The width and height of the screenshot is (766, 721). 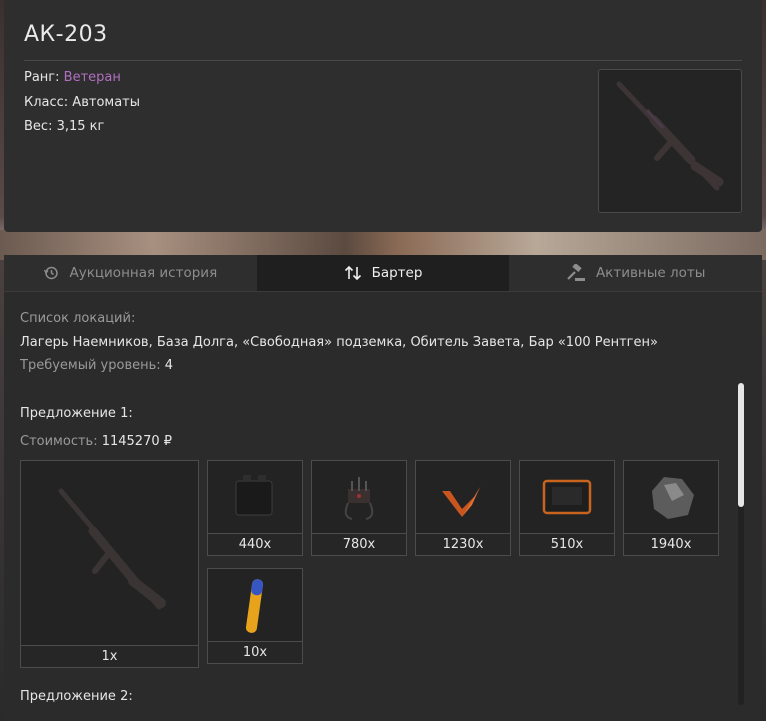 I want to click on tab-active-lots: Активные лоты, so click(x=636, y=273).